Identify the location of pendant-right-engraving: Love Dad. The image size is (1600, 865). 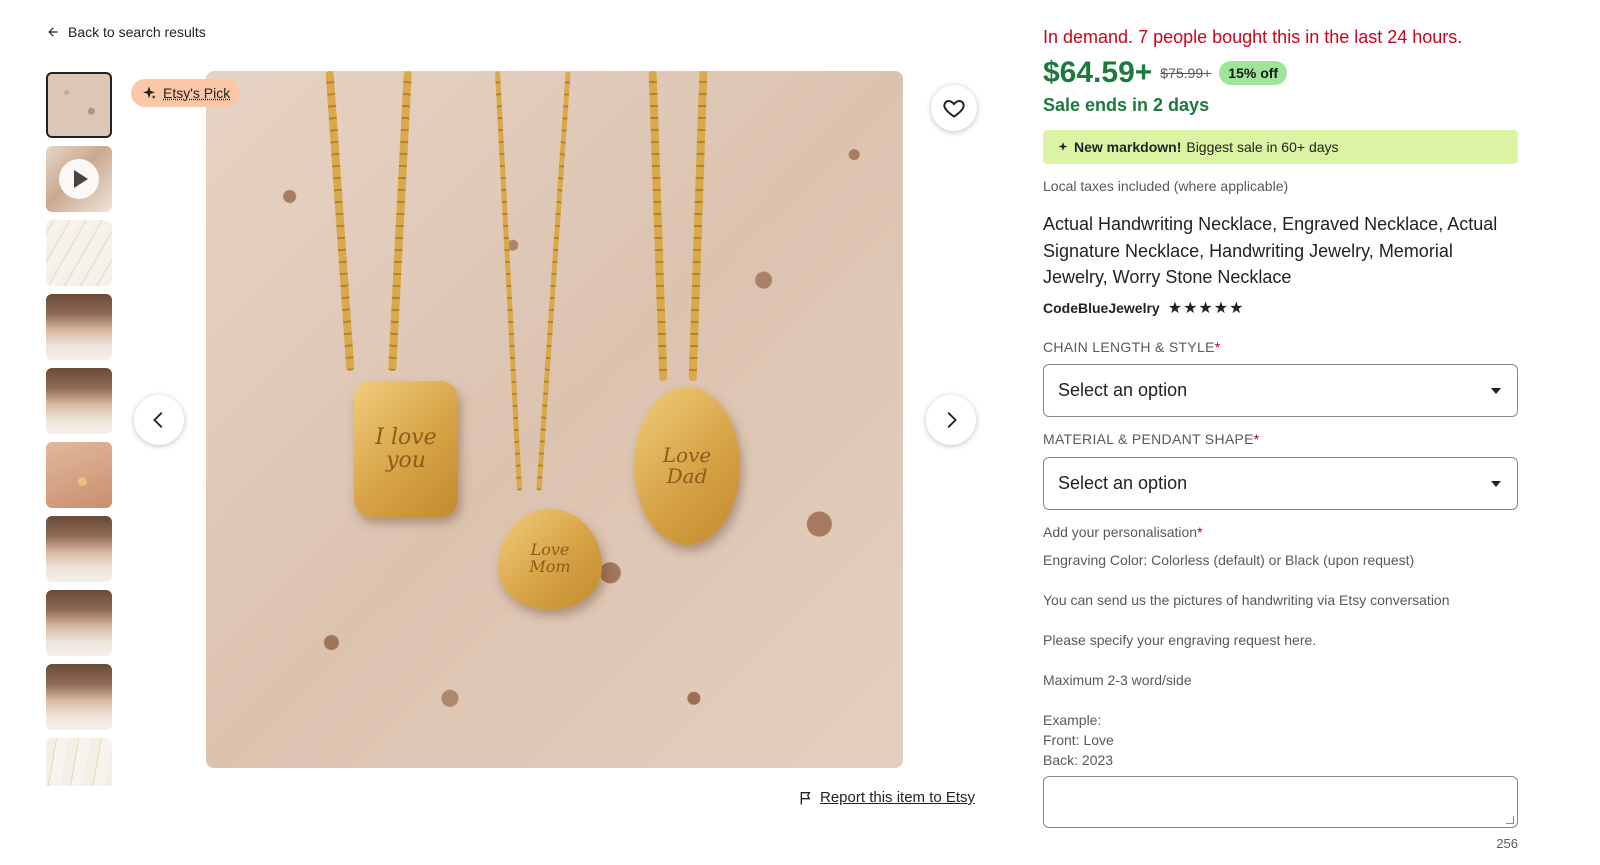
(687, 465).